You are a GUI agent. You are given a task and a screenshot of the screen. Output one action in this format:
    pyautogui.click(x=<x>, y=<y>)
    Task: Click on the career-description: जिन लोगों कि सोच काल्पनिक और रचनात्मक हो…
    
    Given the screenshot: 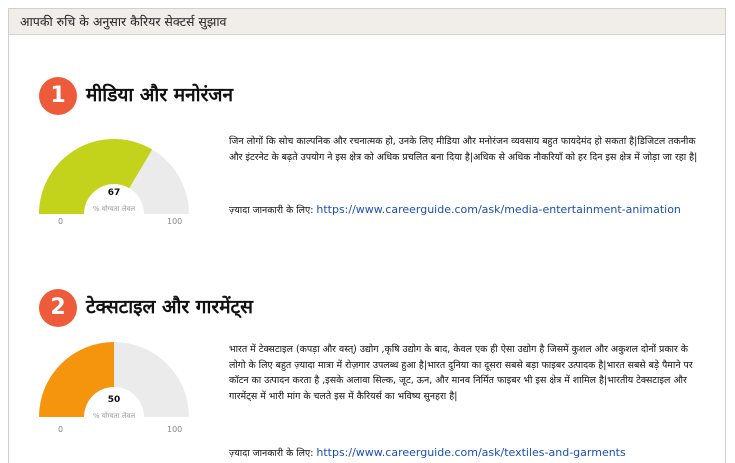 What is the action you would take?
    pyautogui.click(x=463, y=149)
    